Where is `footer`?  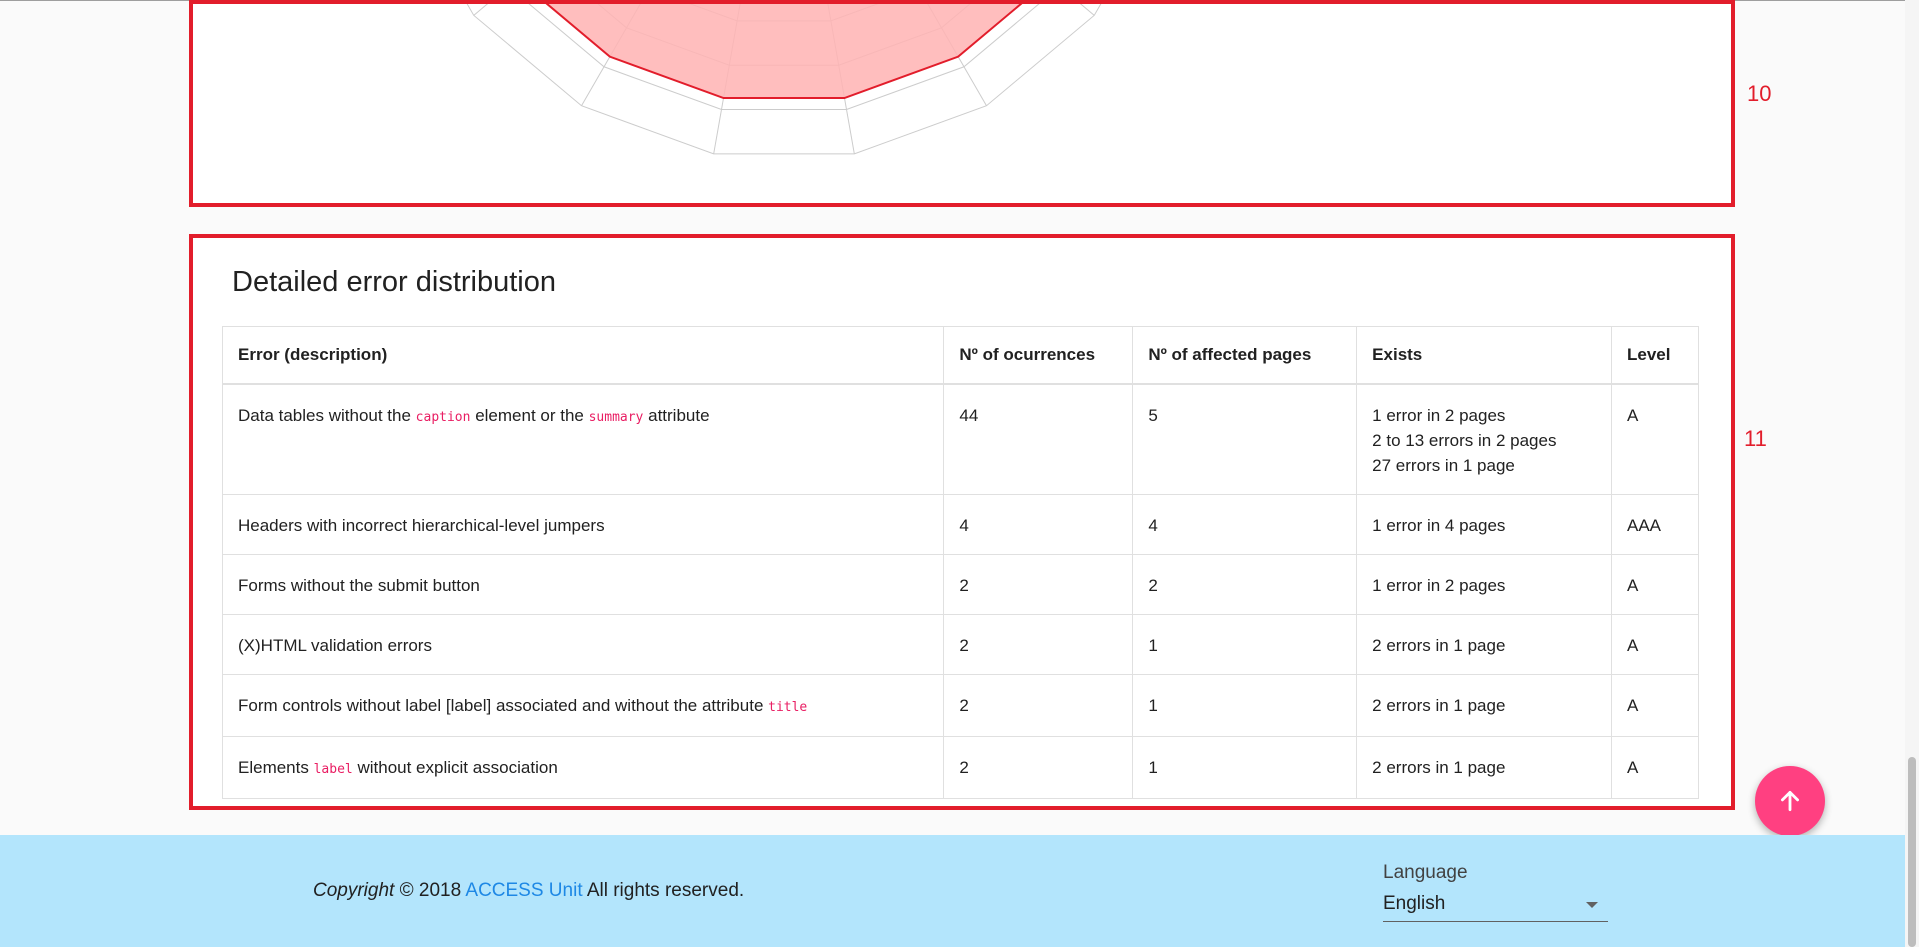 footer is located at coordinates (952, 891).